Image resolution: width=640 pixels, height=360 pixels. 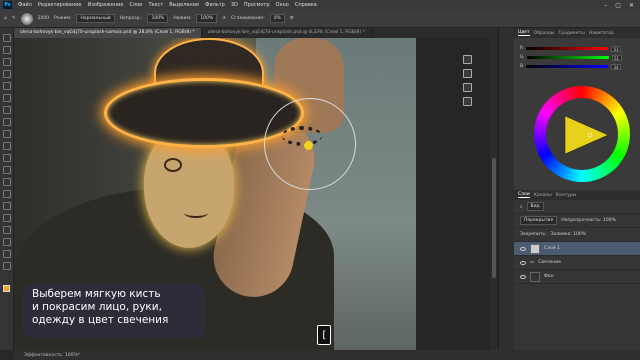 I want to click on flow-label: Нажим:, so click(x=182, y=18).